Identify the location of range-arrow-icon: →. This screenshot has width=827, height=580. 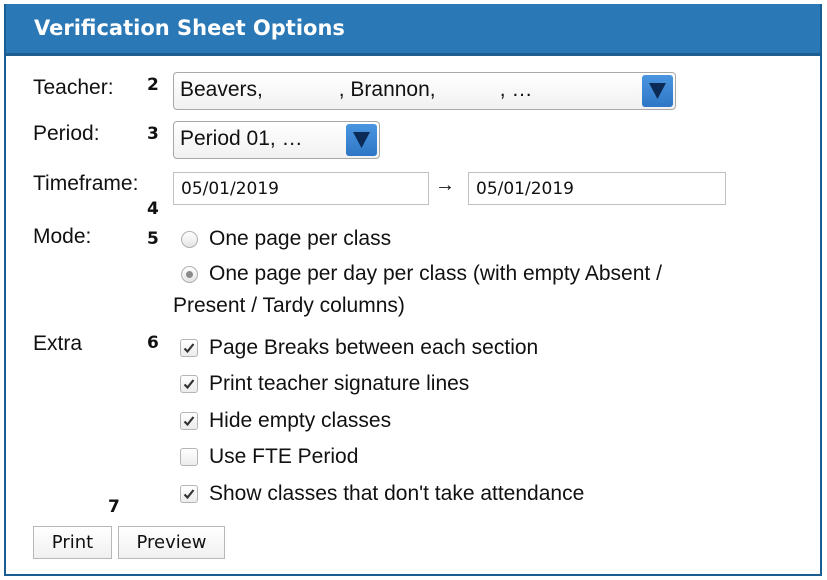
(445, 185).